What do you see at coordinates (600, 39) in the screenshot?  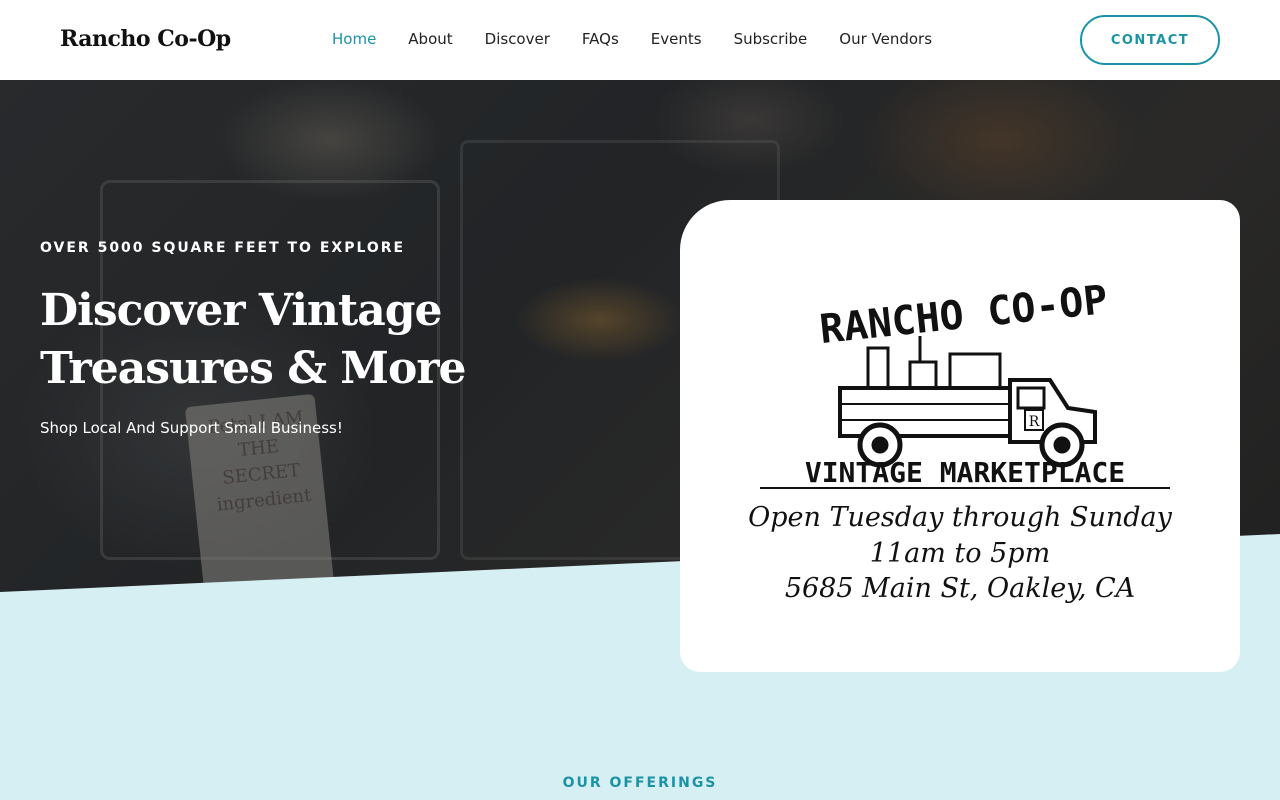 I see `nav-item-faqs: FAQs` at bounding box center [600, 39].